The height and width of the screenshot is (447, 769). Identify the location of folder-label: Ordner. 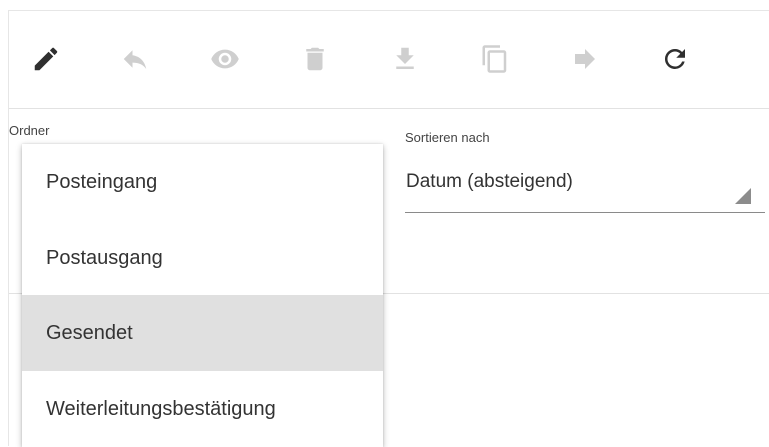
(29, 130).